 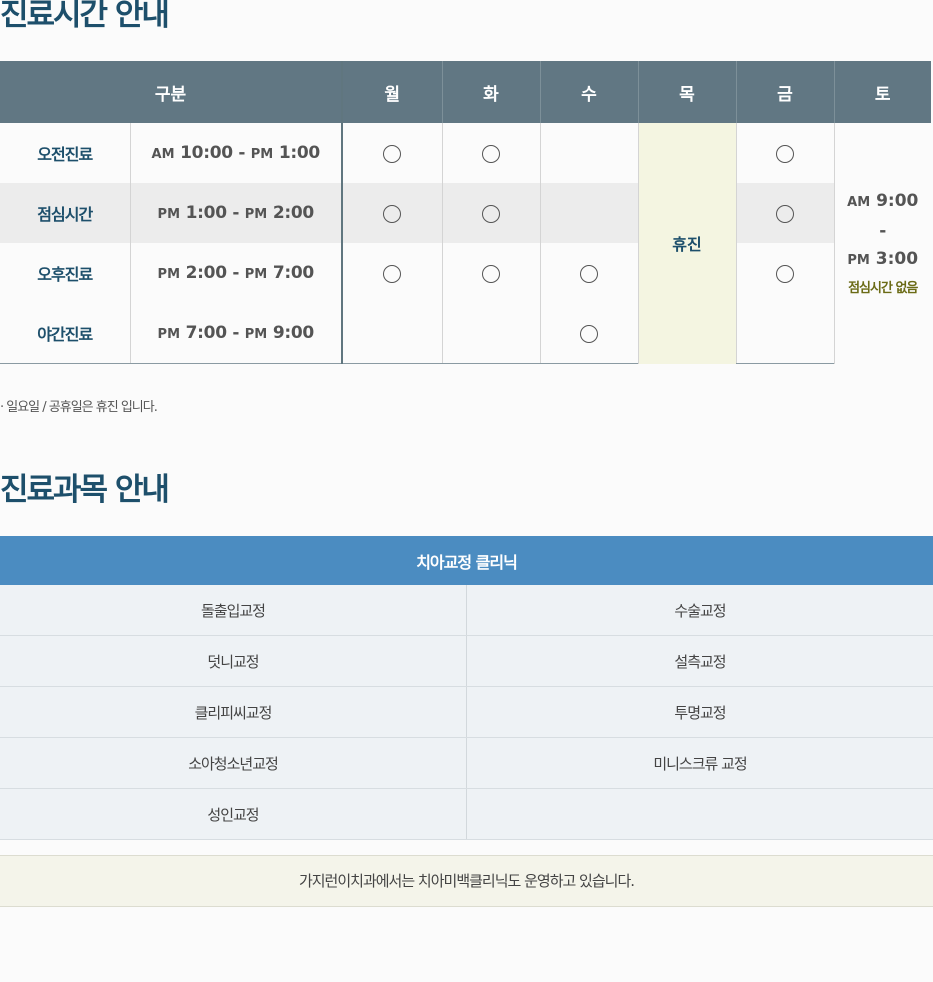 What do you see at coordinates (699, 661) in the screenshot?
I see `clinic-item: 설측교정` at bounding box center [699, 661].